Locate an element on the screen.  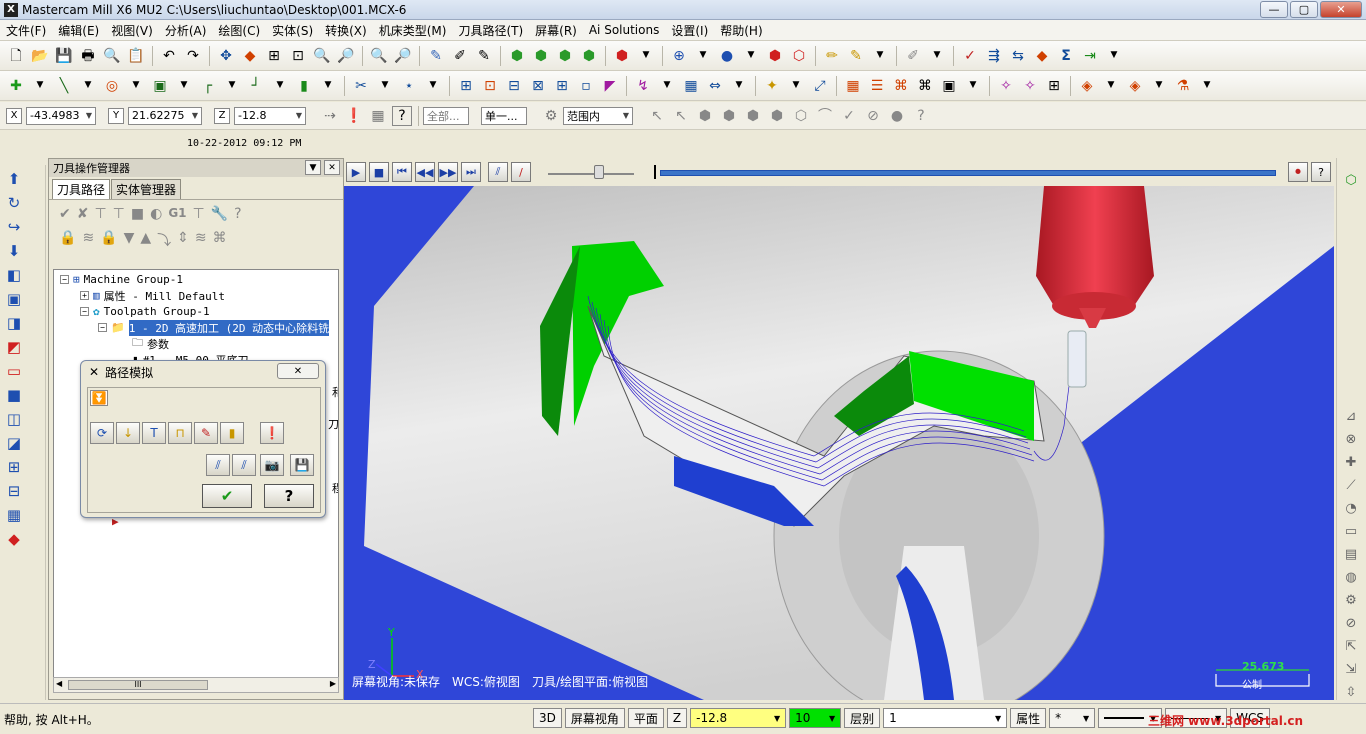
menu-xform: 转换(X) is located at coordinates (346, 30).